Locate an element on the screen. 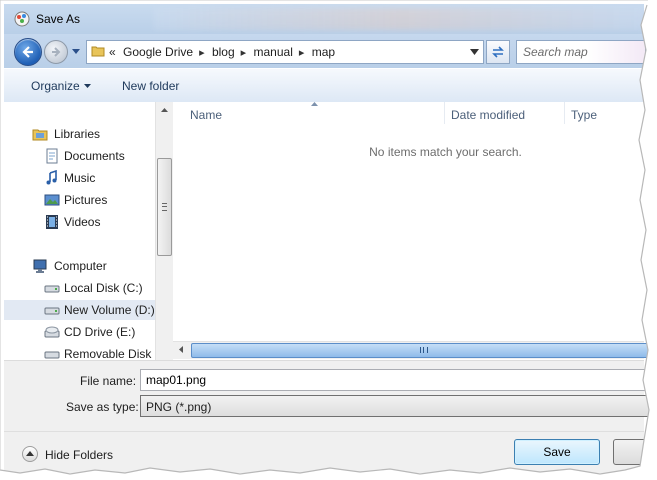 The image size is (657, 480). nav-label: Removable Disk ( is located at coordinates (109, 353).